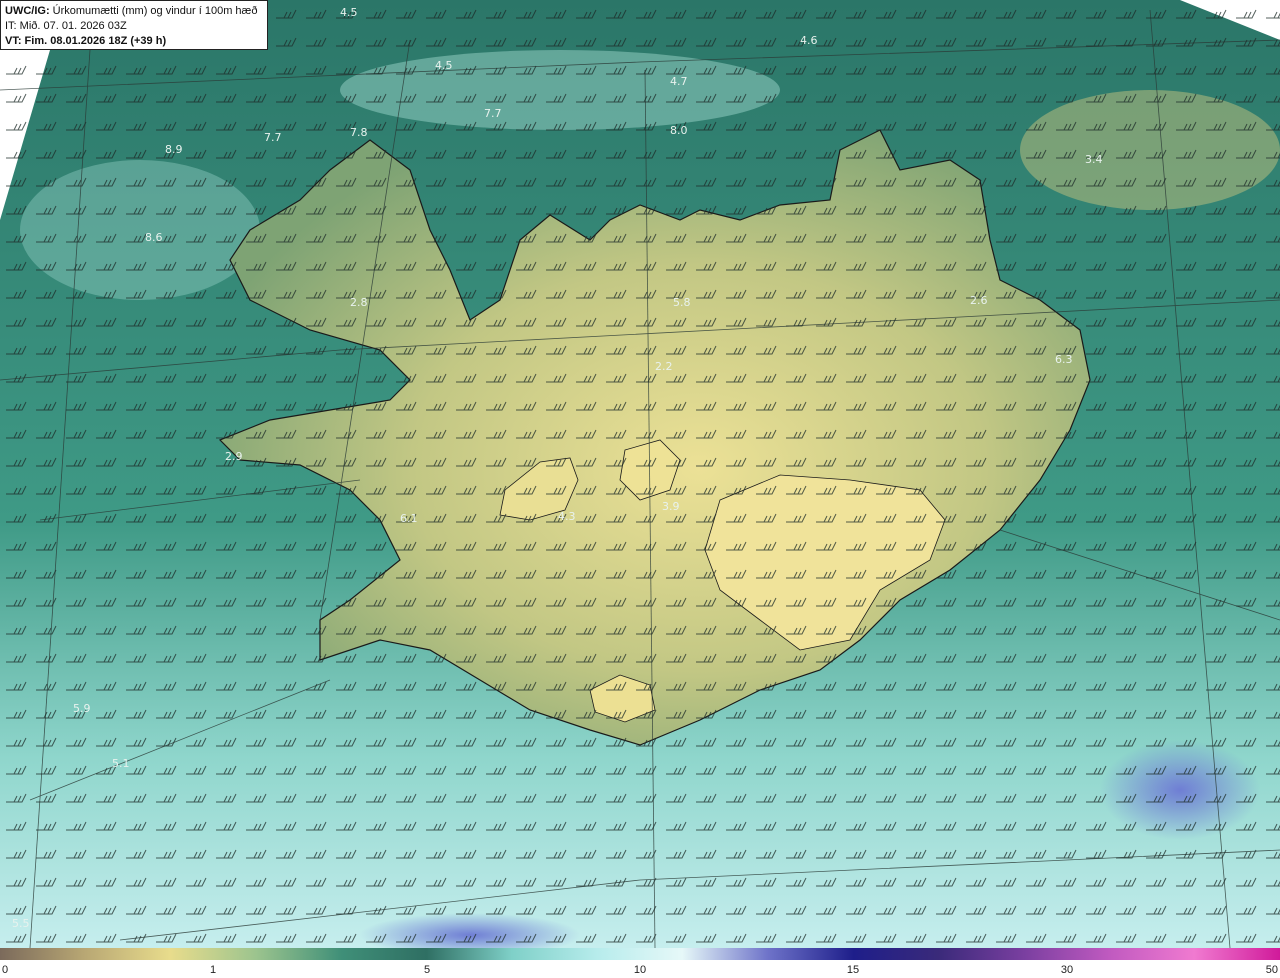 The height and width of the screenshot is (978, 1280). I want to click on value-label: 2.2, so click(664, 366).